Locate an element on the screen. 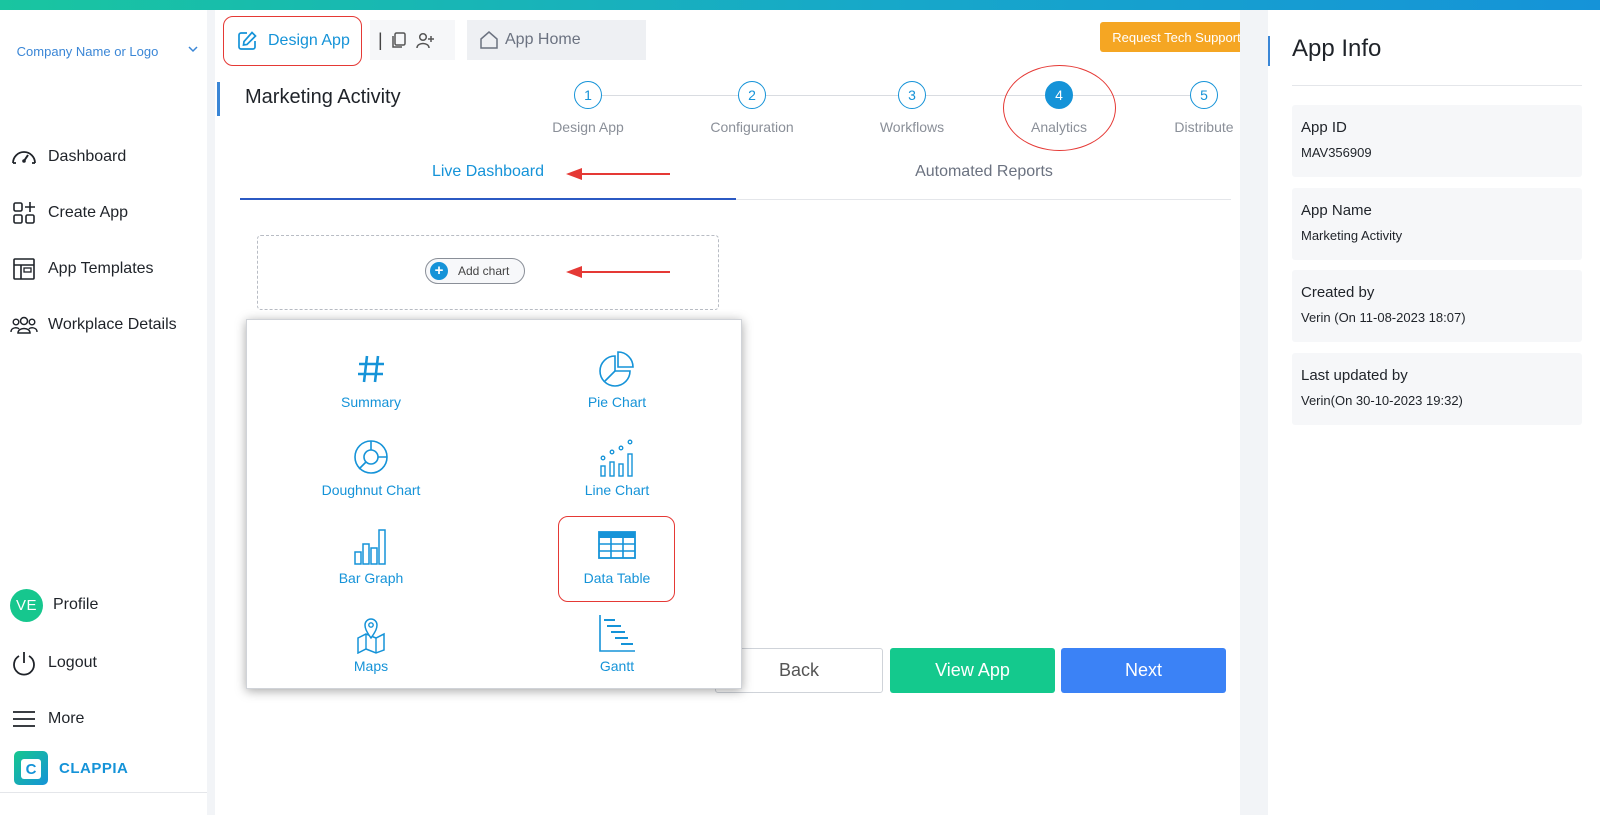 The width and height of the screenshot is (1600, 815). step-configuration: 2 Configuration is located at coordinates (752, 108).